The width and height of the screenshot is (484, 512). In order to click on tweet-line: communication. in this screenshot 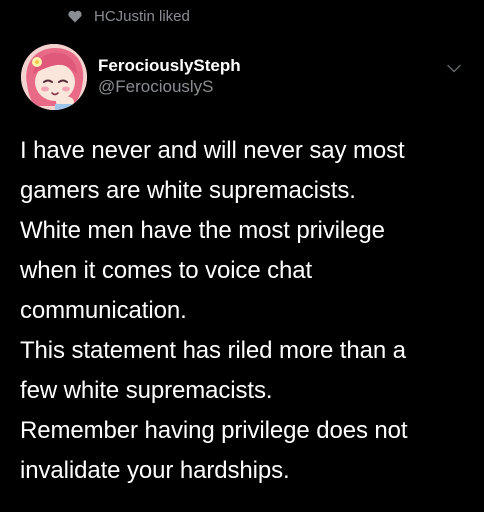, I will do `click(103, 310)`.